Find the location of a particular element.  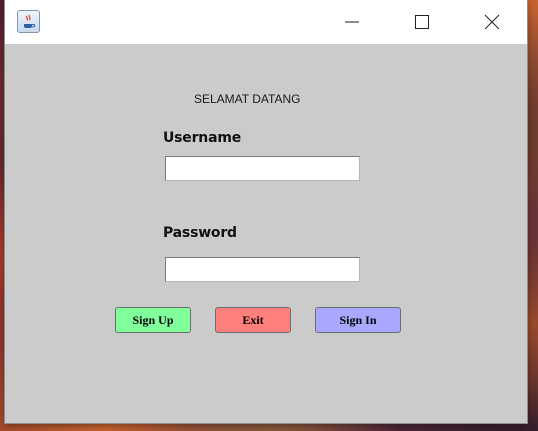

maximize-icon is located at coordinates (422, 22).